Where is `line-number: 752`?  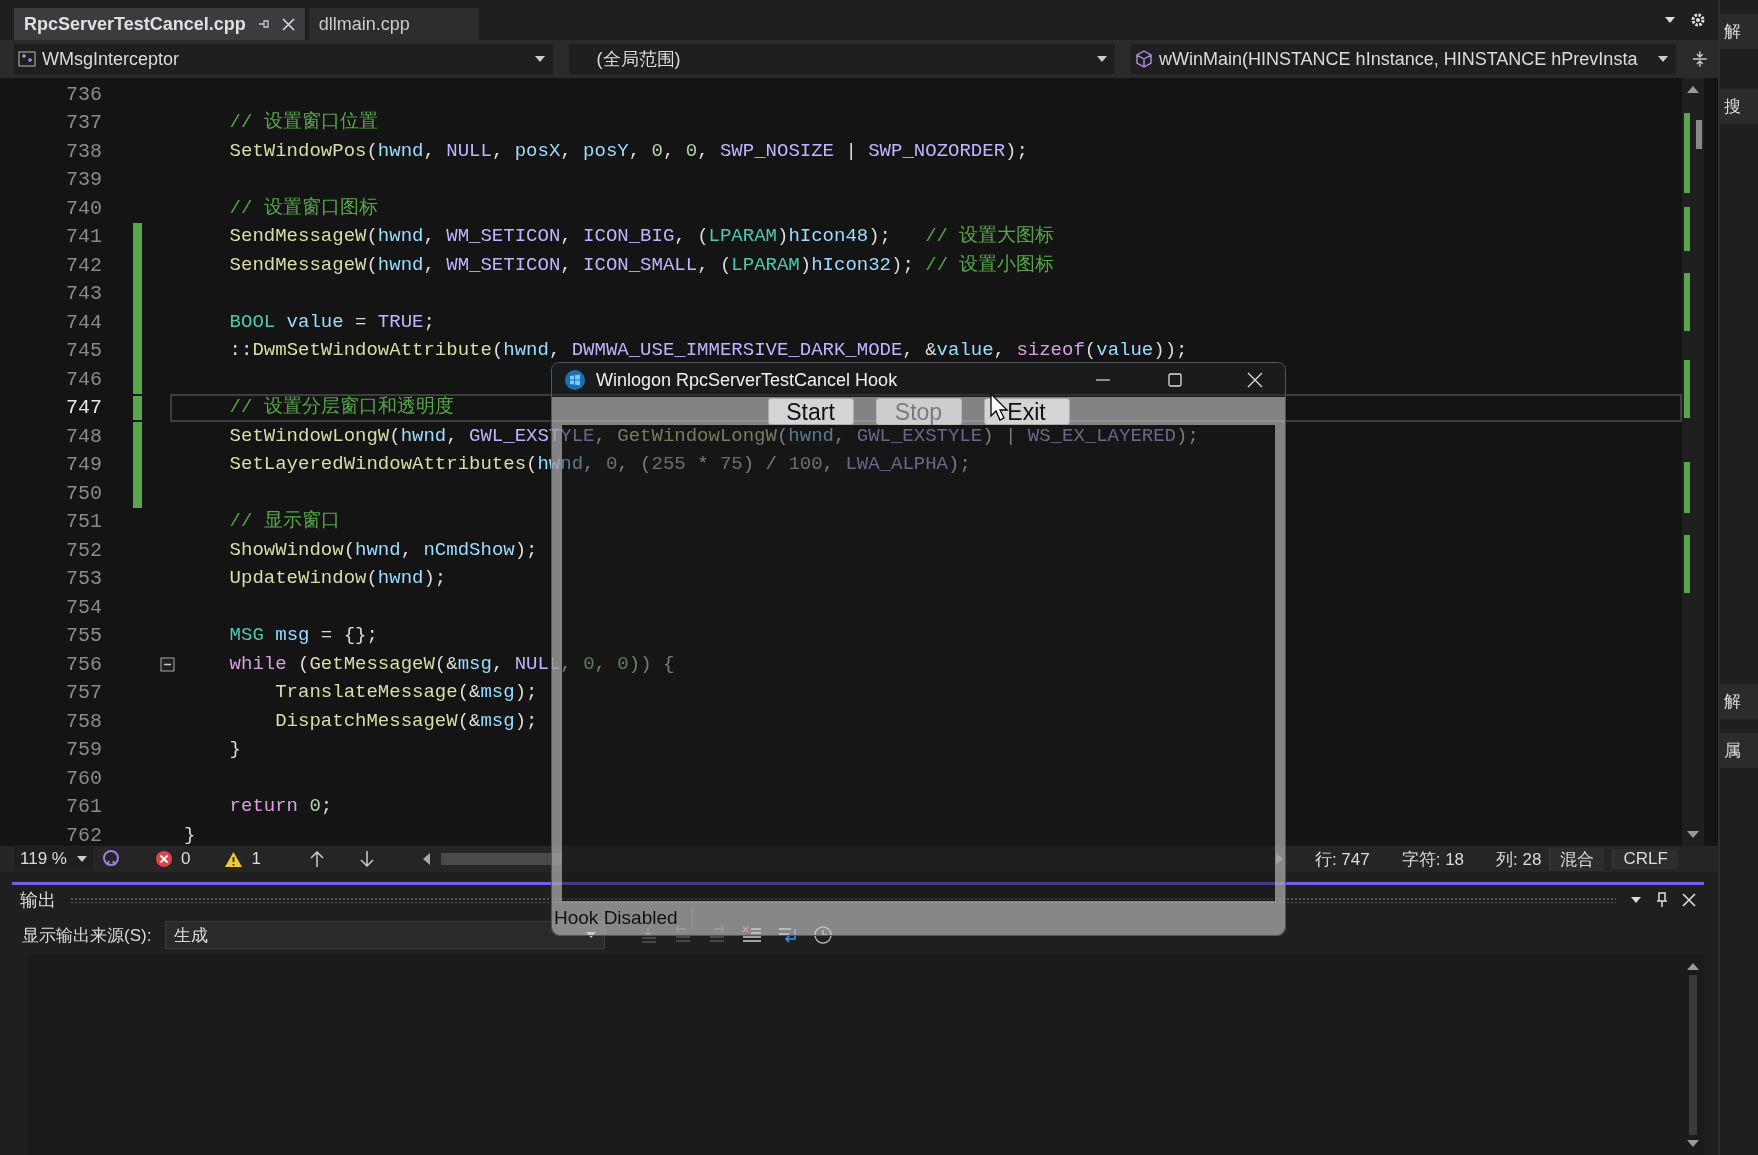 line-number: 752 is located at coordinates (83, 550).